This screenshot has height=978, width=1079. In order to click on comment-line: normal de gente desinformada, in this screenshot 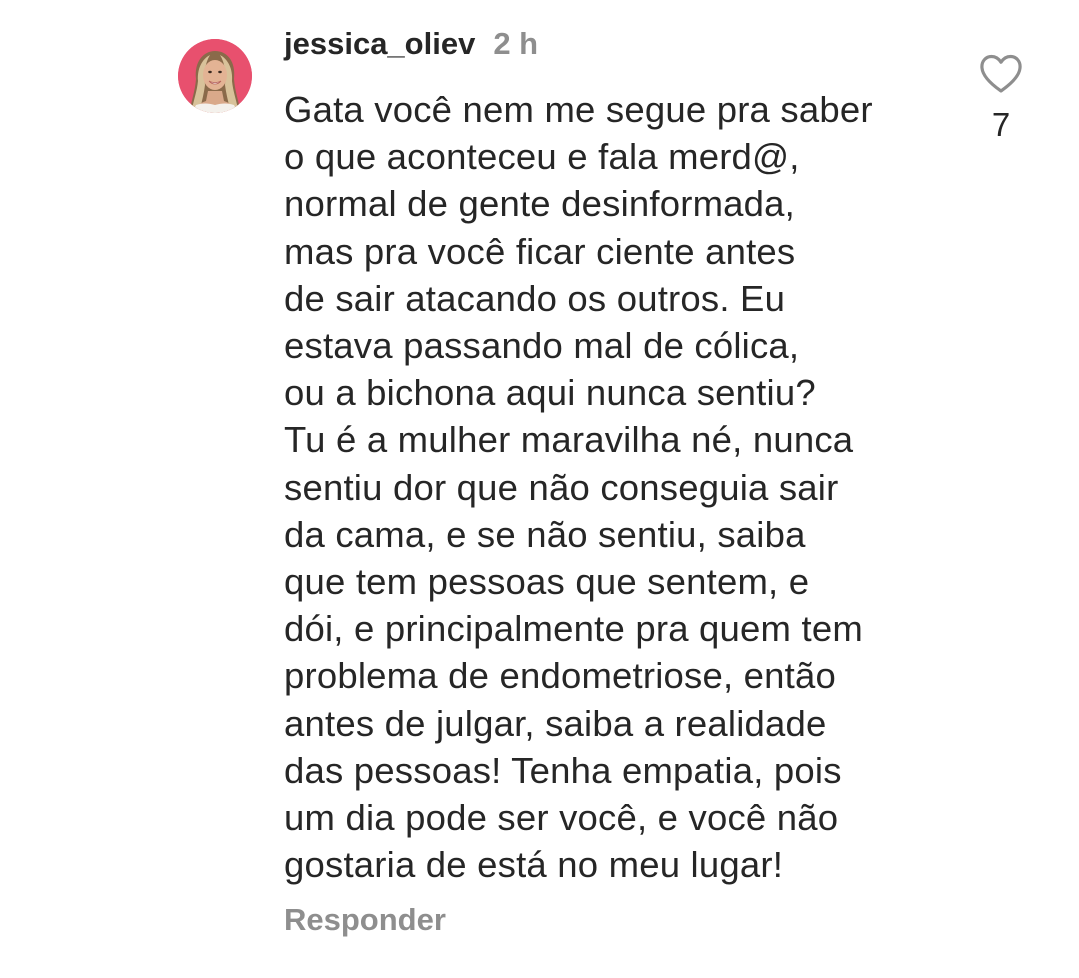, I will do `click(540, 204)`.